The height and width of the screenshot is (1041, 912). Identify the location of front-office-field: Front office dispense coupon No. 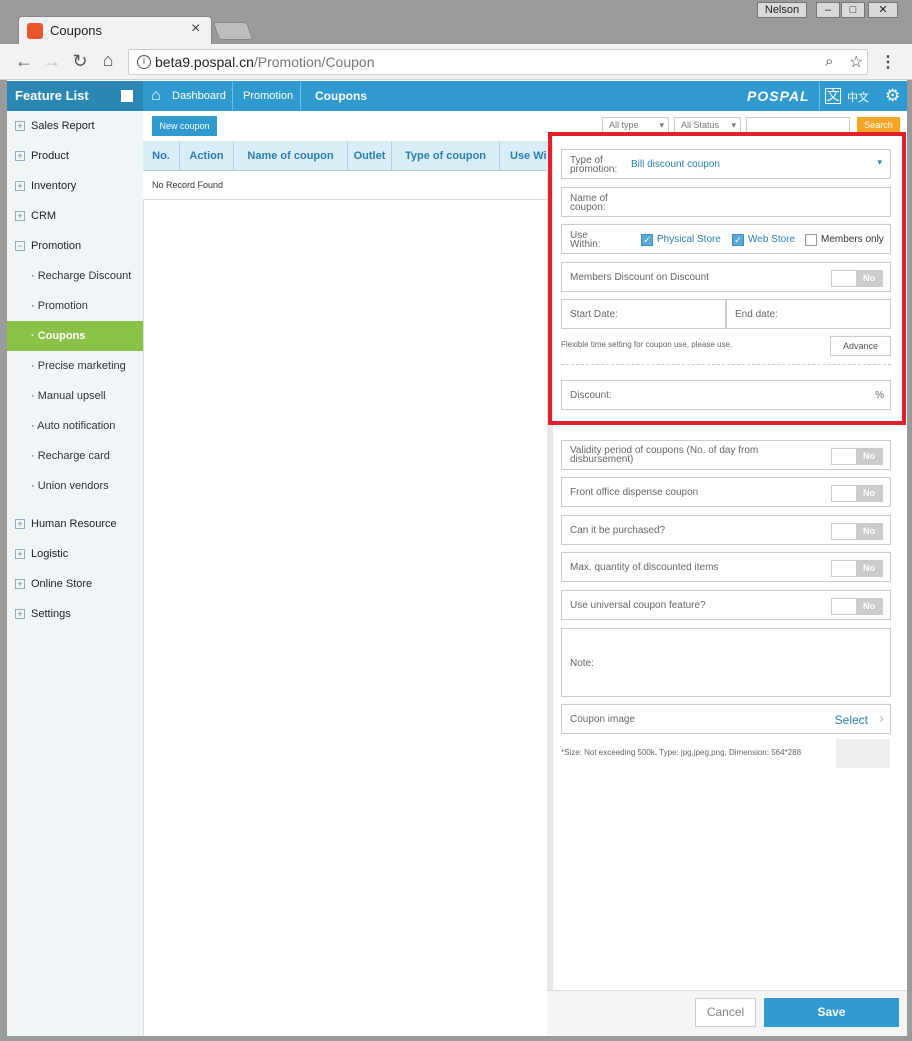
(726, 492).